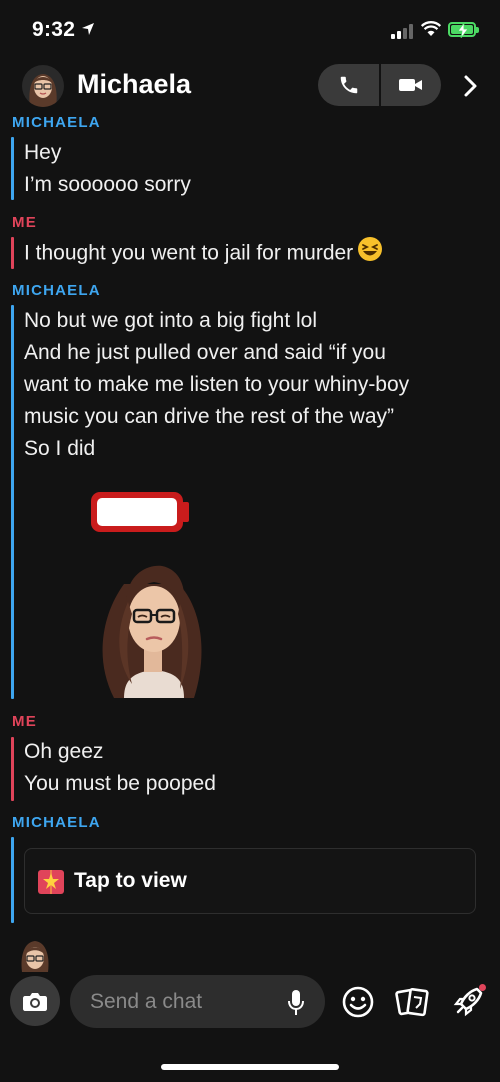 The image size is (500, 1082). What do you see at coordinates (35, 955) in the screenshot?
I see `typing-bitmoji-avatar` at bounding box center [35, 955].